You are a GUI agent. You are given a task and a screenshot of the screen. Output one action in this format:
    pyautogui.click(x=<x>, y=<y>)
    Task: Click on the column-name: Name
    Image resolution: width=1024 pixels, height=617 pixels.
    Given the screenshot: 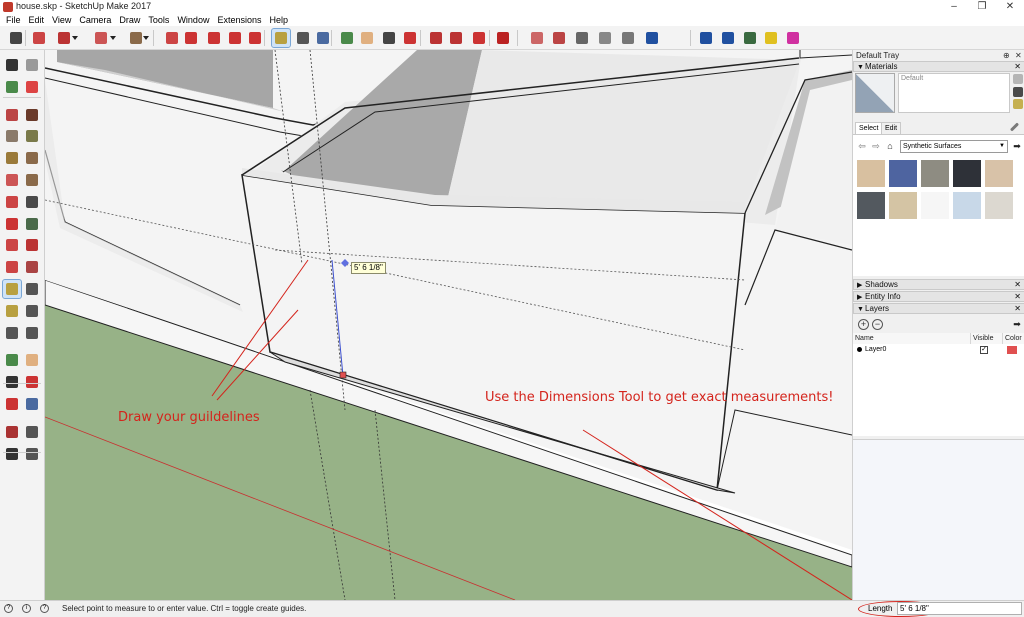 What is the action you would take?
    pyautogui.click(x=912, y=338)
    